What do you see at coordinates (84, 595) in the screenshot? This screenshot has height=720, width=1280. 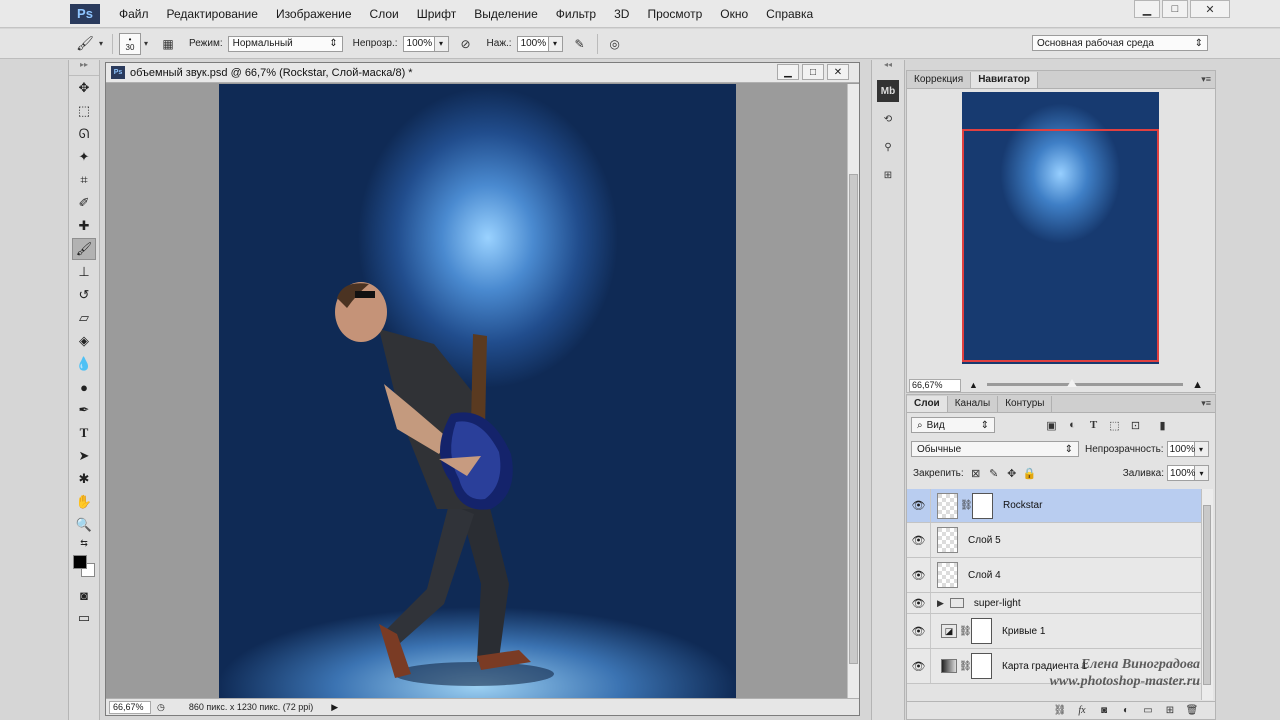 I see `quick-mask-icon: ◙` at bounding box center [84, 595].